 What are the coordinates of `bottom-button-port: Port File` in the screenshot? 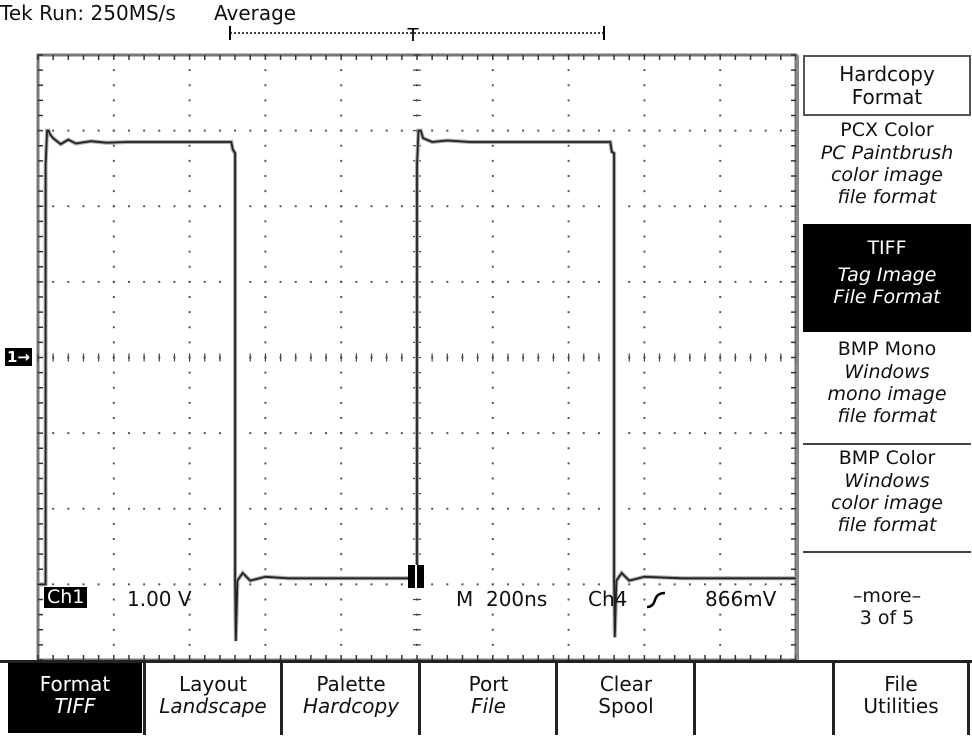 It's located at (488, 698).